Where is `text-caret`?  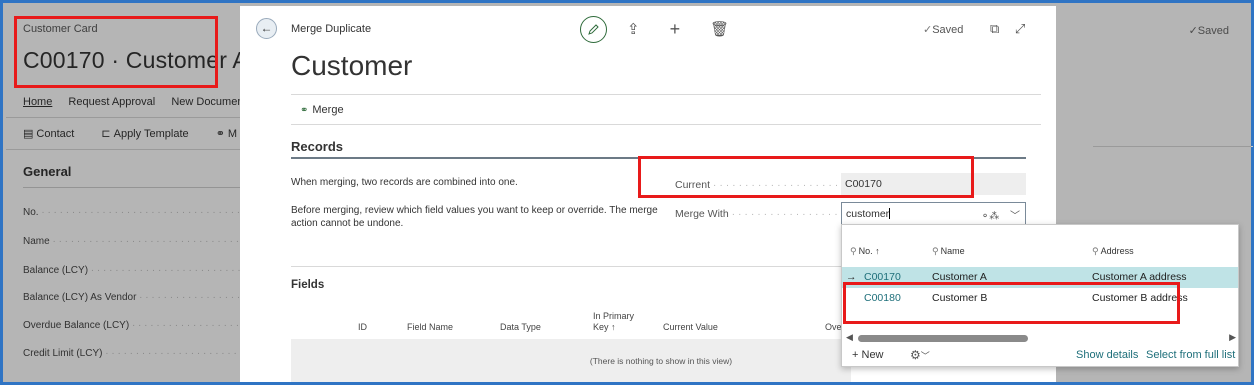 text-caret is located at coordinates (890, 213).